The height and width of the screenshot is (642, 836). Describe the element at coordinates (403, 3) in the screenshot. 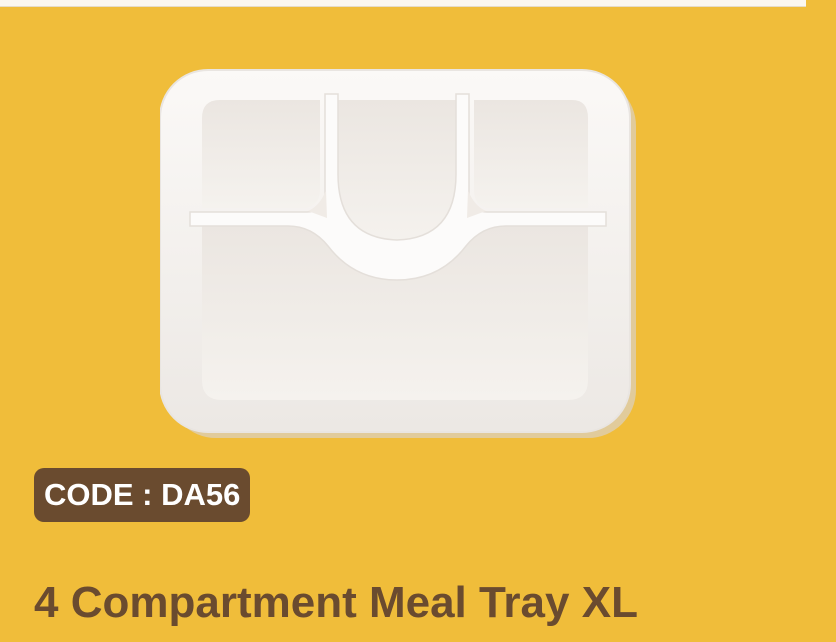

I see `top-border-strip` at that location.